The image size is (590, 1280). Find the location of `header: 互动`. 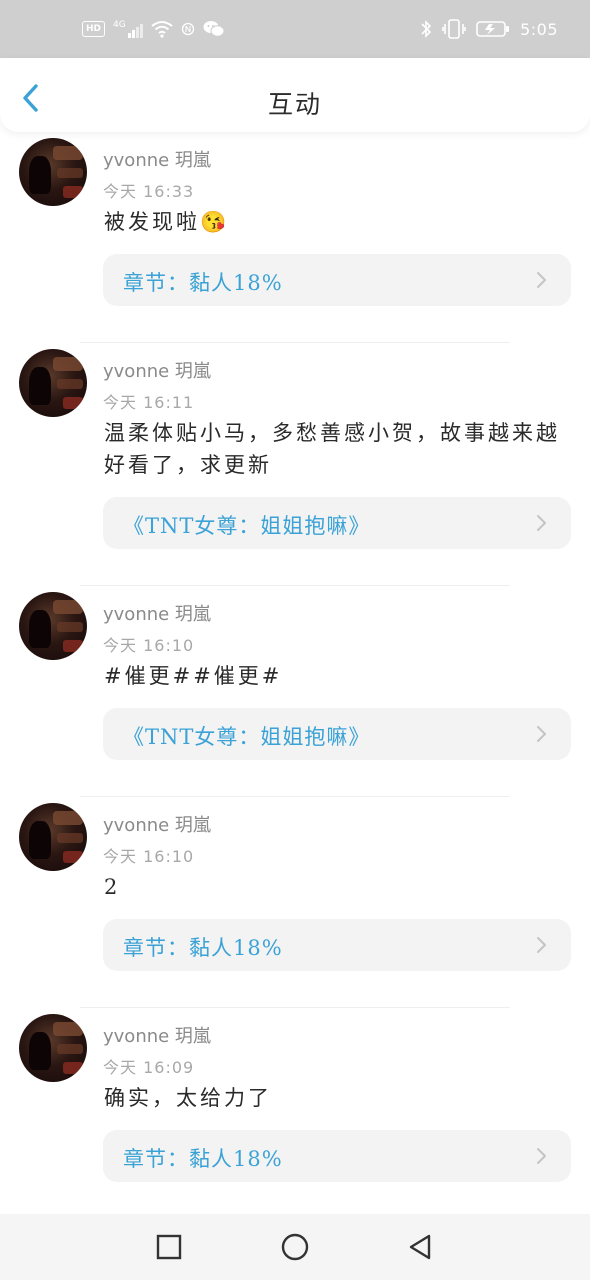

header: 互动 is located at coordinates (295, 95).